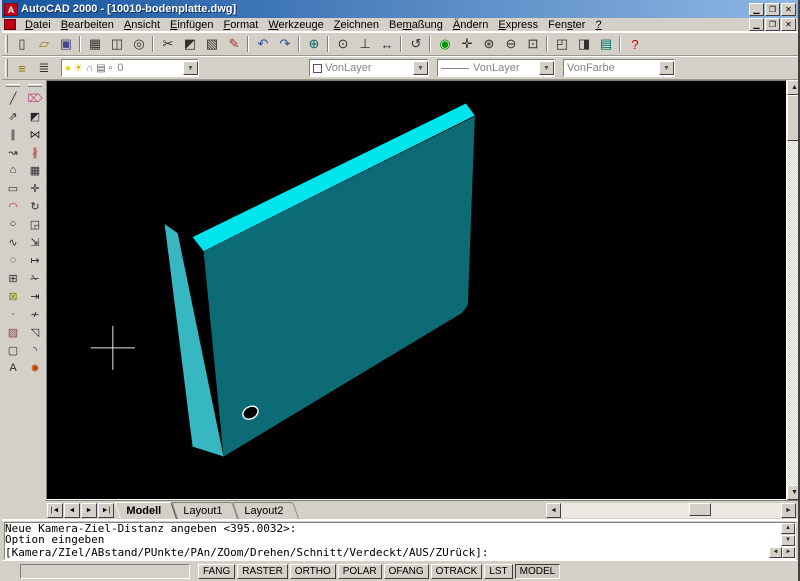 The height and width of the screenshot is (581, 800). I want to click on temporary-track-point-button: ⊙, so click(340, 44).